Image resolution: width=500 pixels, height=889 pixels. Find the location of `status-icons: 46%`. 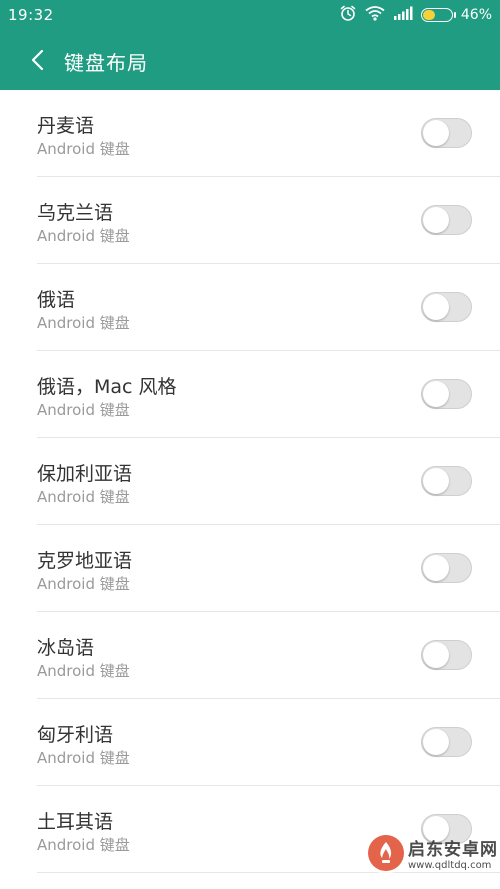

status-icons: 46% is located at coordinates (415, 15).